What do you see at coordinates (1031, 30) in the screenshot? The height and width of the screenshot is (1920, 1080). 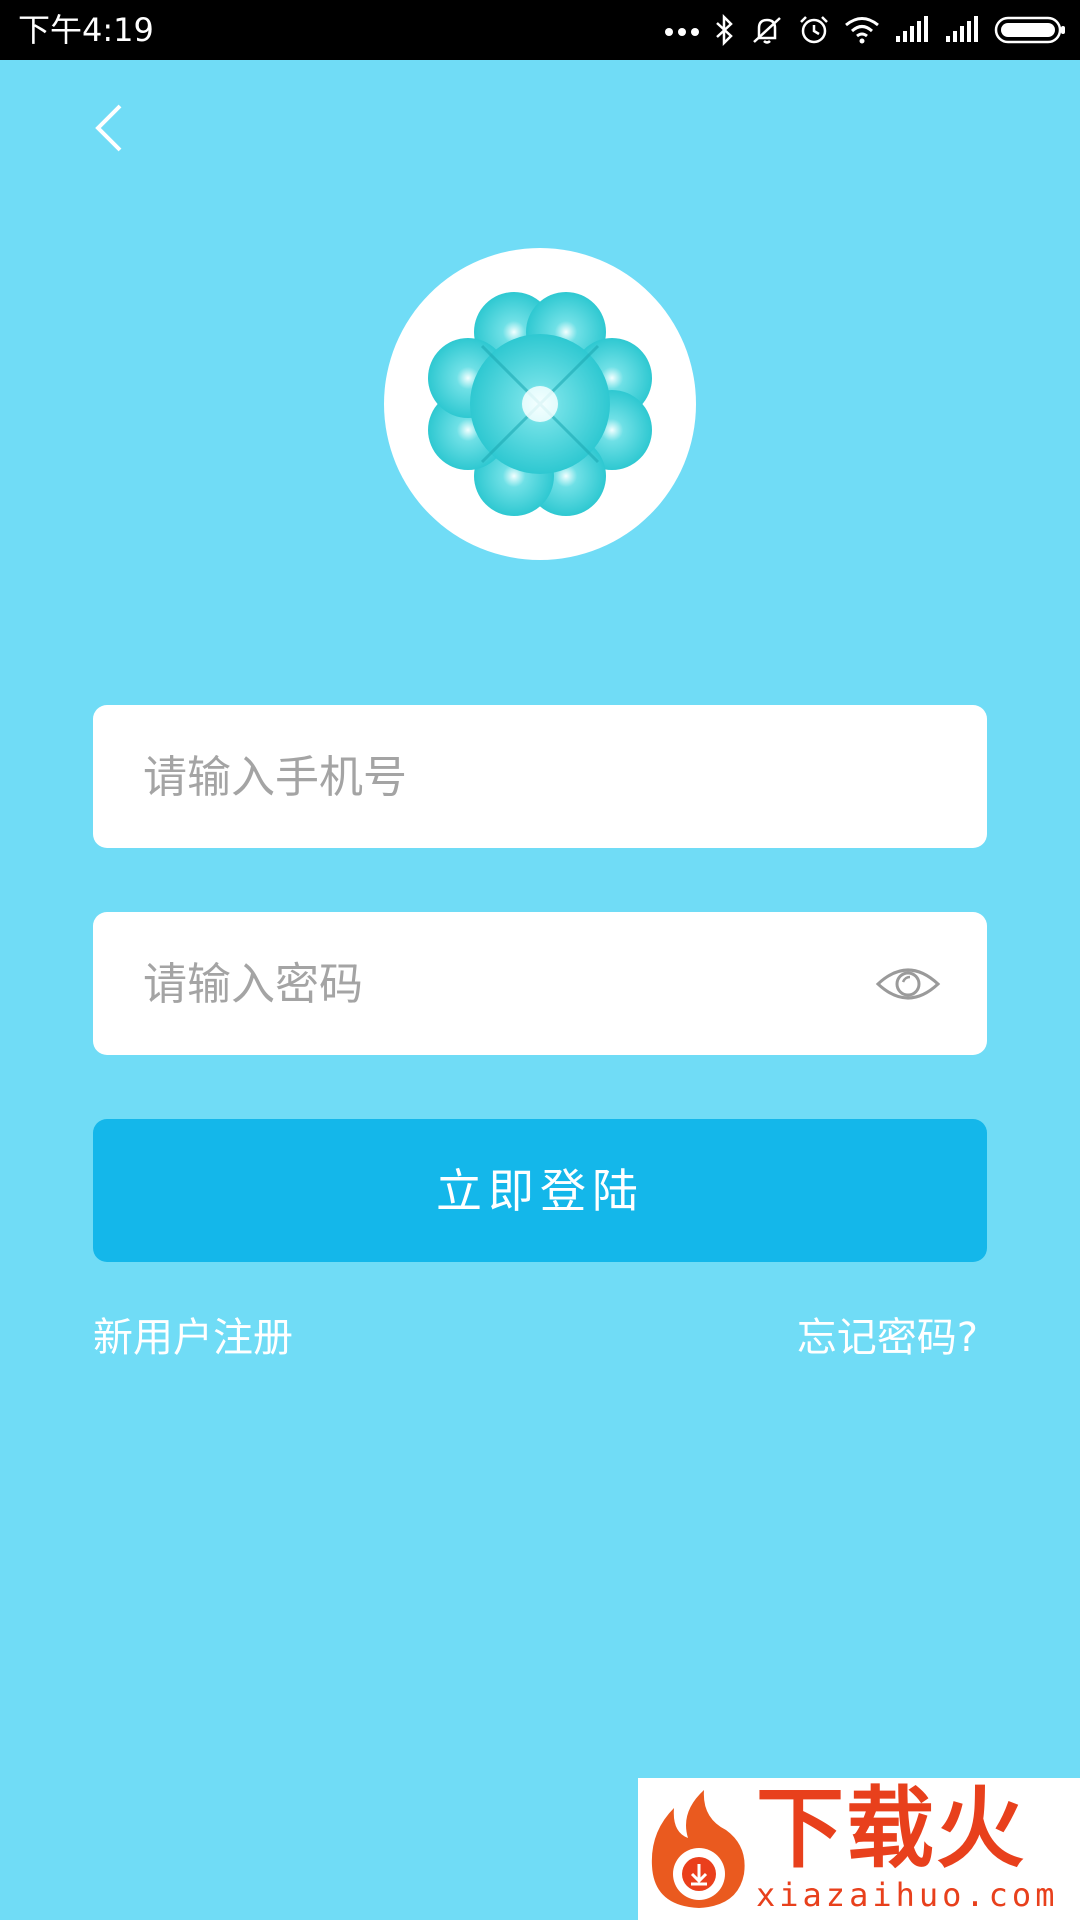 I see `battery-icon` at bounding box center [1031, 30].